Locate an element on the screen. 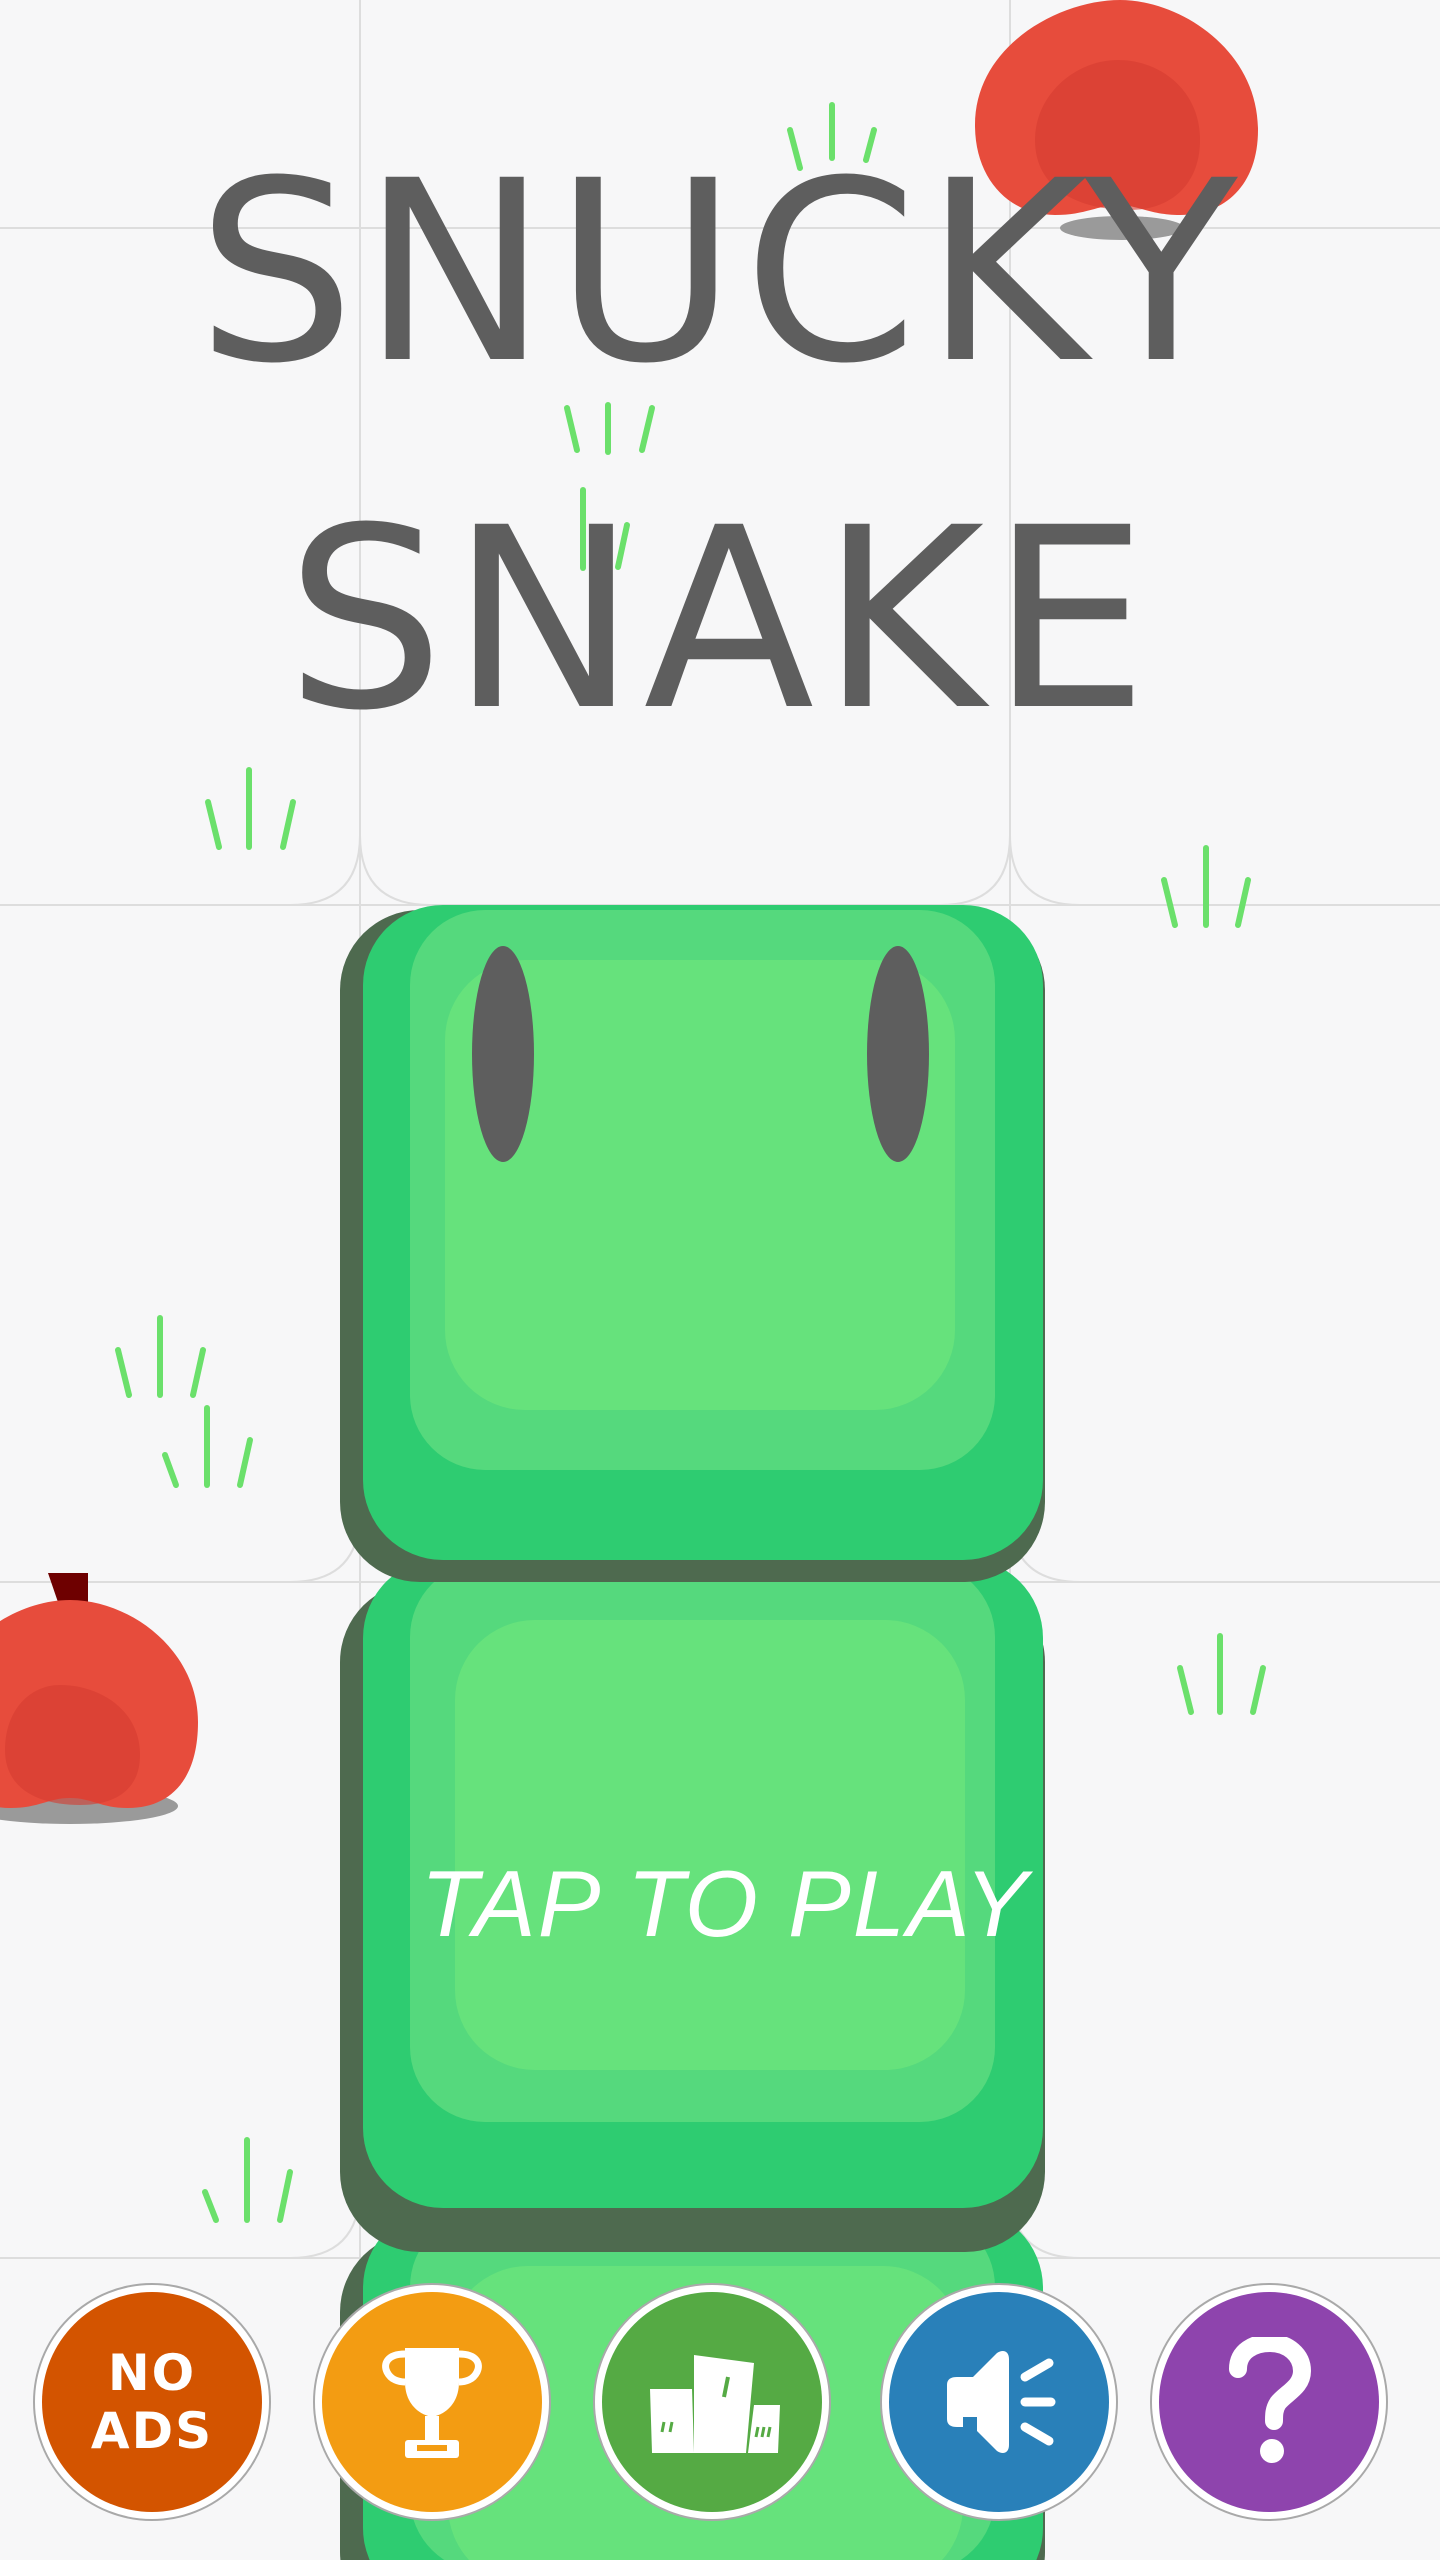  trophy-icon is located at coordinates (432, 2403).